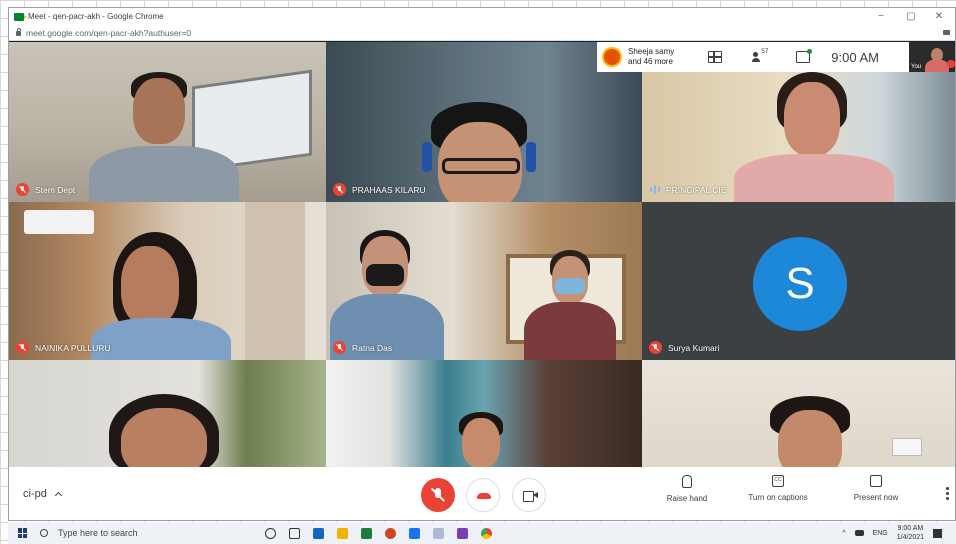  I want to click on participant-name-label: PRAHAAS KILARU, so click(379, 189).